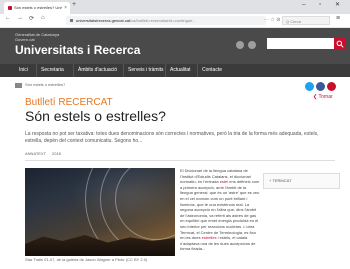  I want to click on tab-favicon-icon, so click(10, 8).